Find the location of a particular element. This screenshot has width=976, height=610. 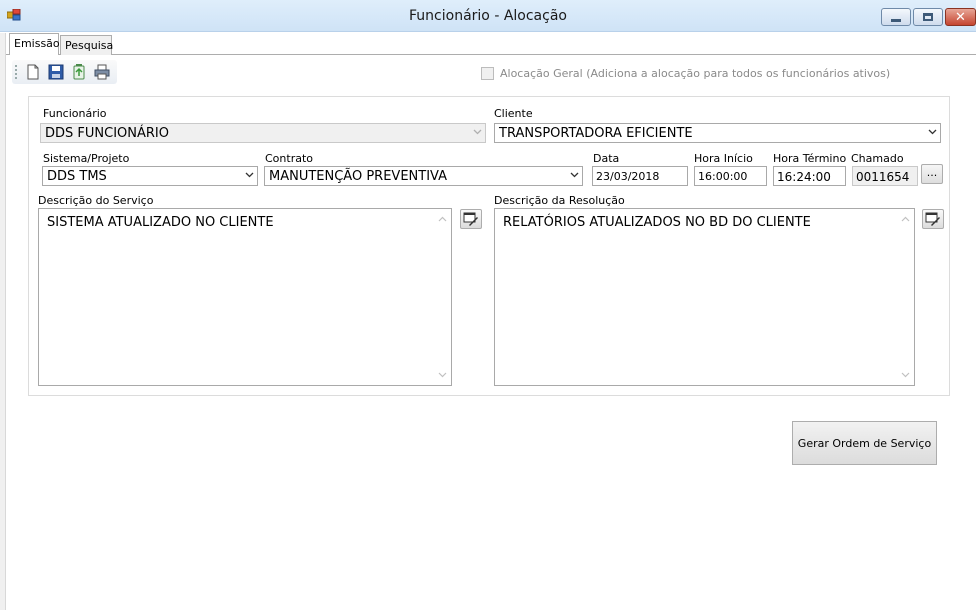

close-icon: ✕ is located at coordinates (960, 17).